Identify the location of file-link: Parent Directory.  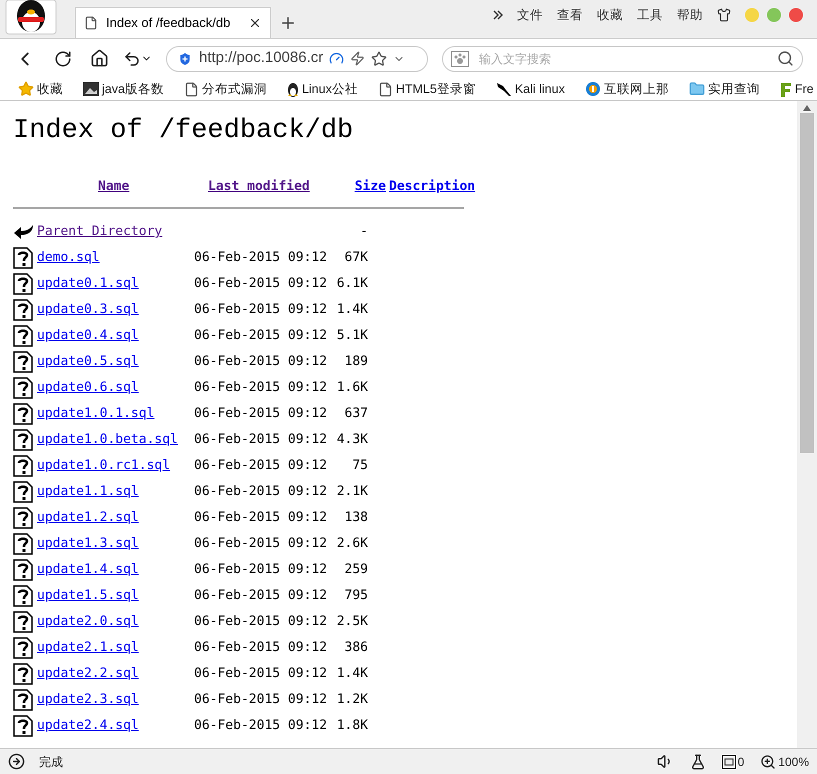
(99, 232).